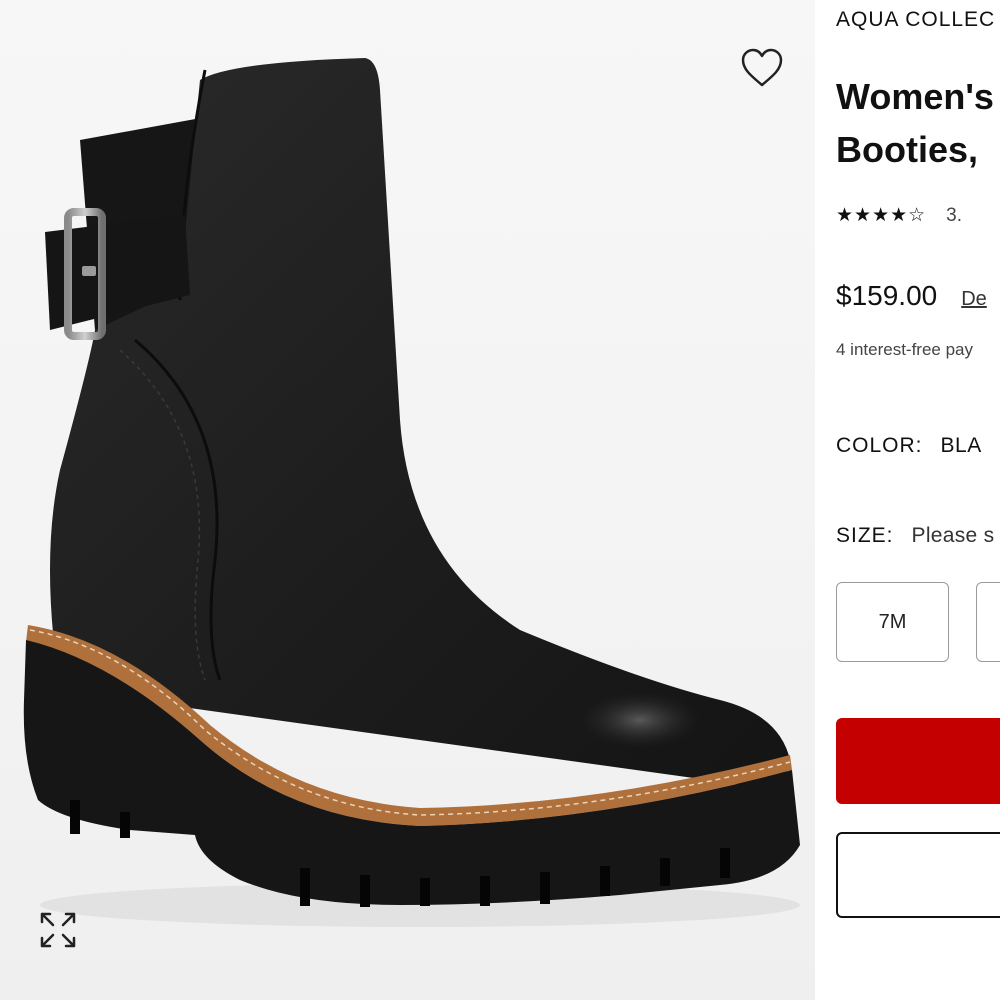 The height and width of the screenshot is (1000, 1000). What do you see at coordinates (881, 215) in the screenshot?
I see `star-rating-icon: ★★★★☆` at bounding box center [881, 215].